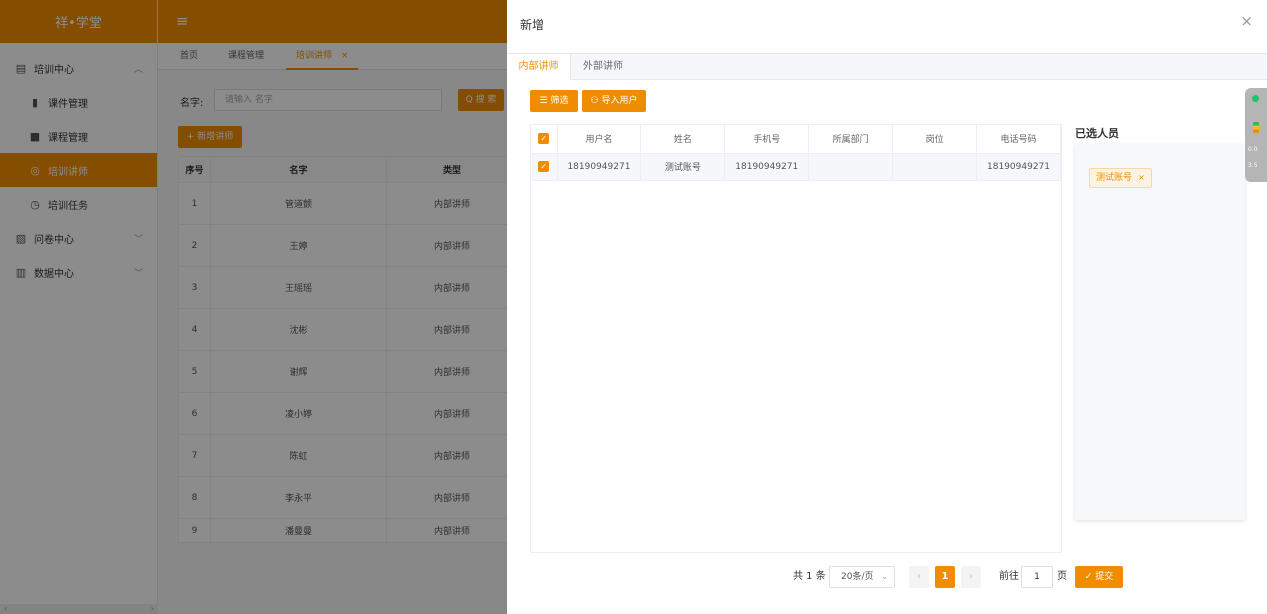  Describe the element at coordinates (971, 577) in the screenshot. I see `next-page-button: ›` at that location.